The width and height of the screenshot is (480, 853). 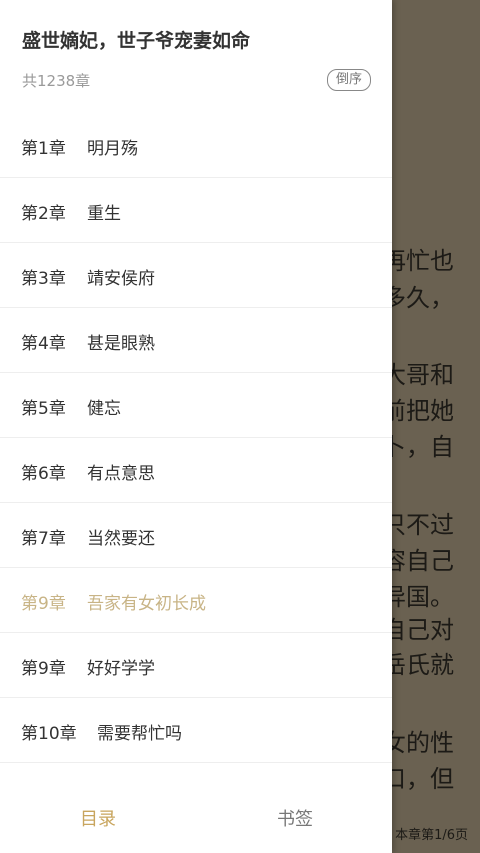 What do you see at coordinates (418, 447) in the screenshot?
I see `reader-text-line: 卜，自` at bounding box center [418, 447].